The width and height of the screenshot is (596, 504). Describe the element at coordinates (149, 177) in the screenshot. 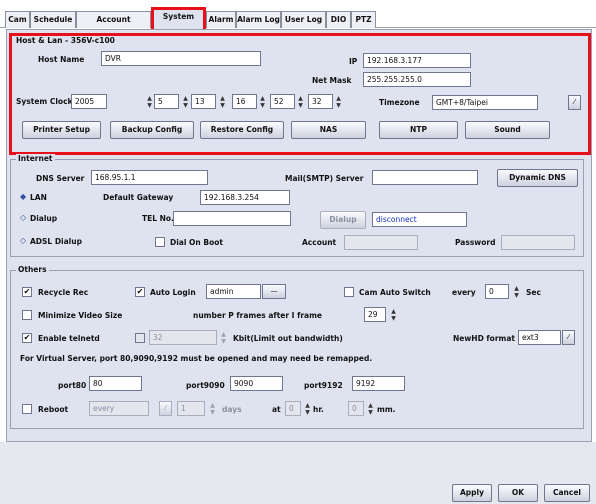

I see `dns-server-input: 168.95.1.1` at that location.